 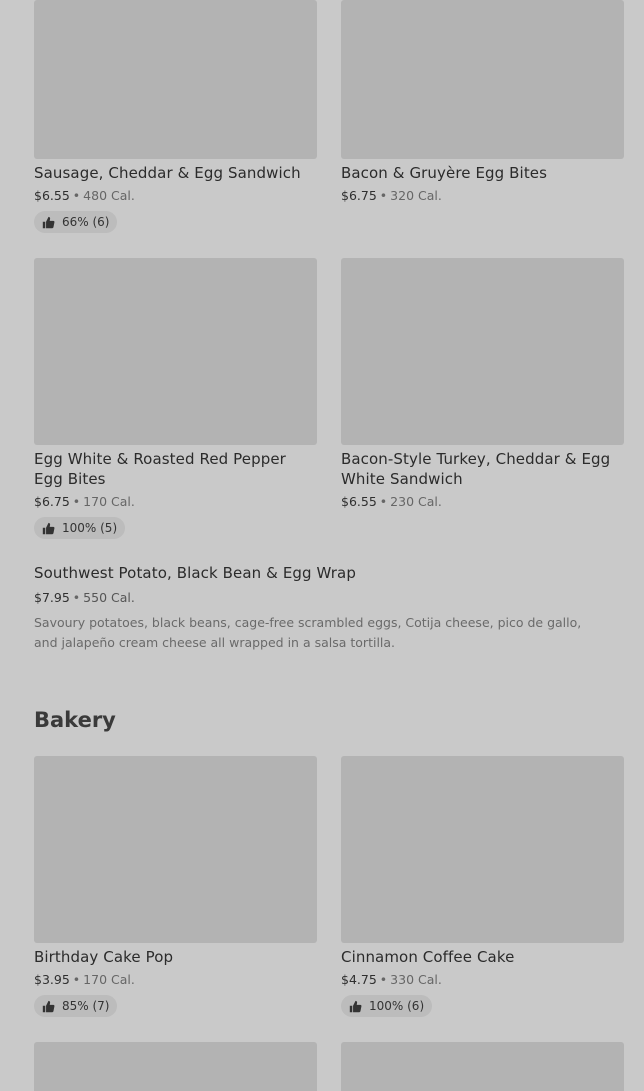 What do you see at coordinates (482, 957) in the screenshot?
I see `menu-item-name: Cinnamon Coffee Cake` at bounding box center [482, 957].